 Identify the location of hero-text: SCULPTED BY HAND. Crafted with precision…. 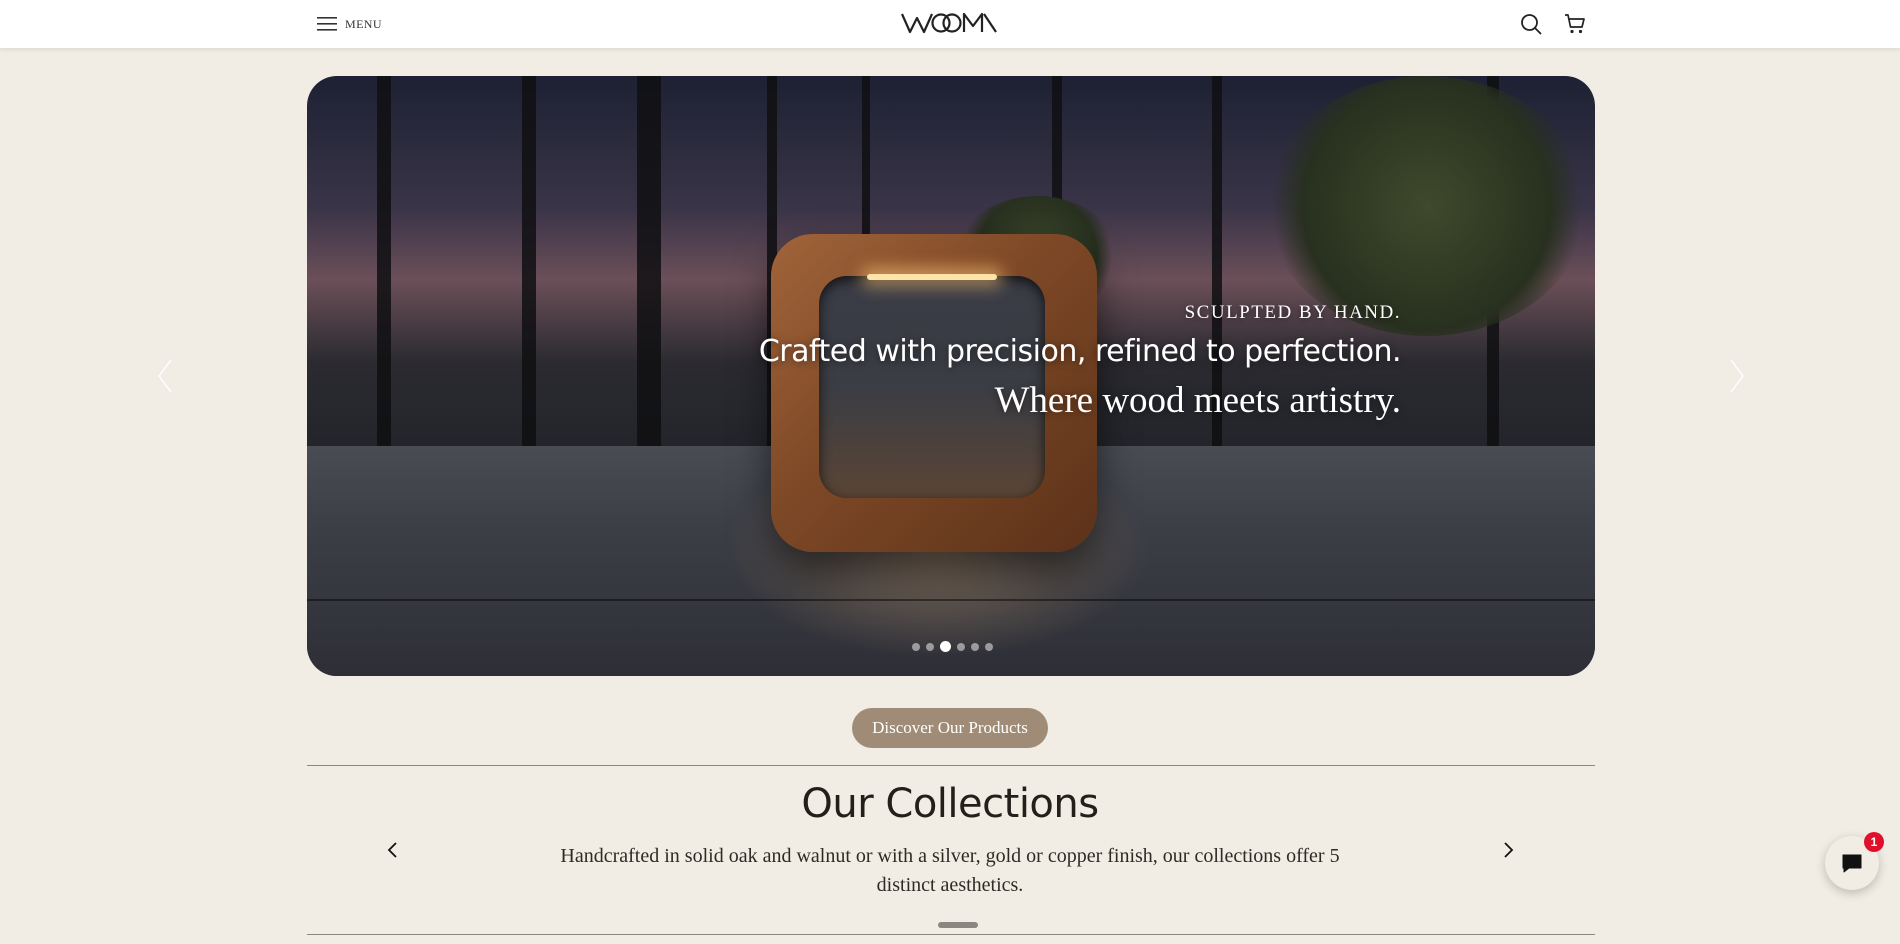
(1080, 362).